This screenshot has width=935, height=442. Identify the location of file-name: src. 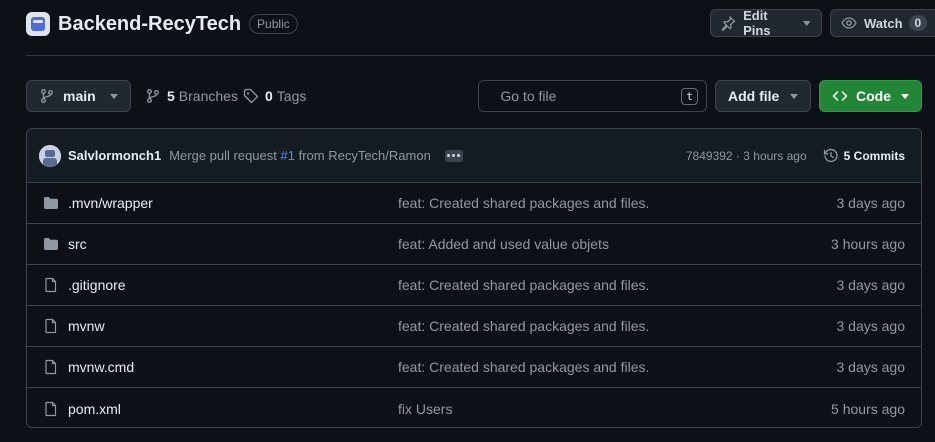
(233, 244).